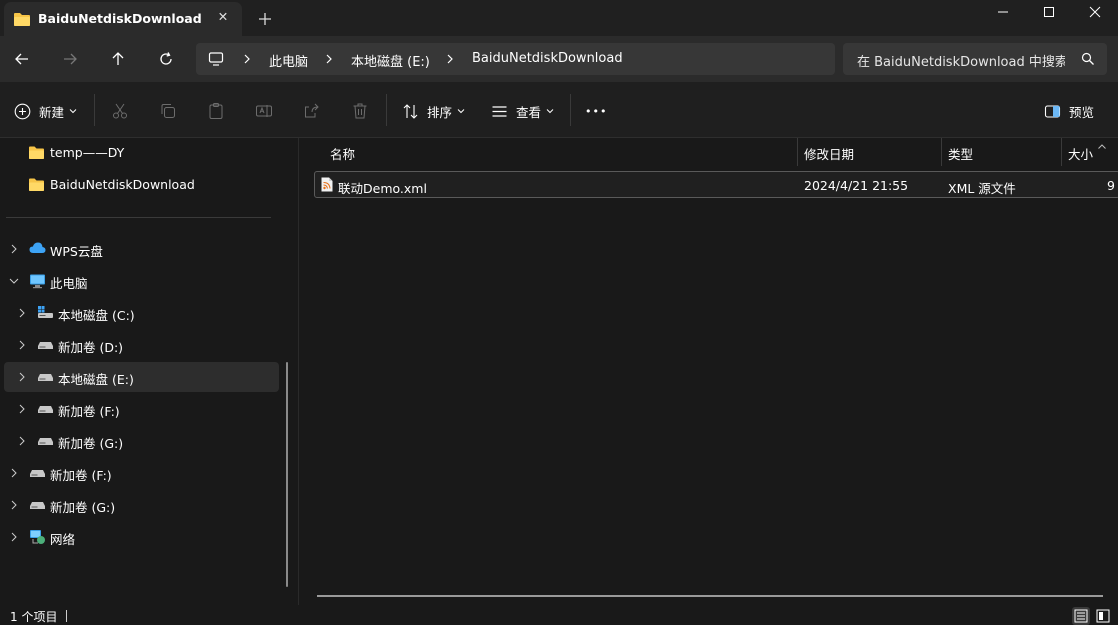 The height and width of the screenshot is (625, 1118). Describe the element at coordinates (1081, 616) in the screenshot. I see `details-view-button` at that location.